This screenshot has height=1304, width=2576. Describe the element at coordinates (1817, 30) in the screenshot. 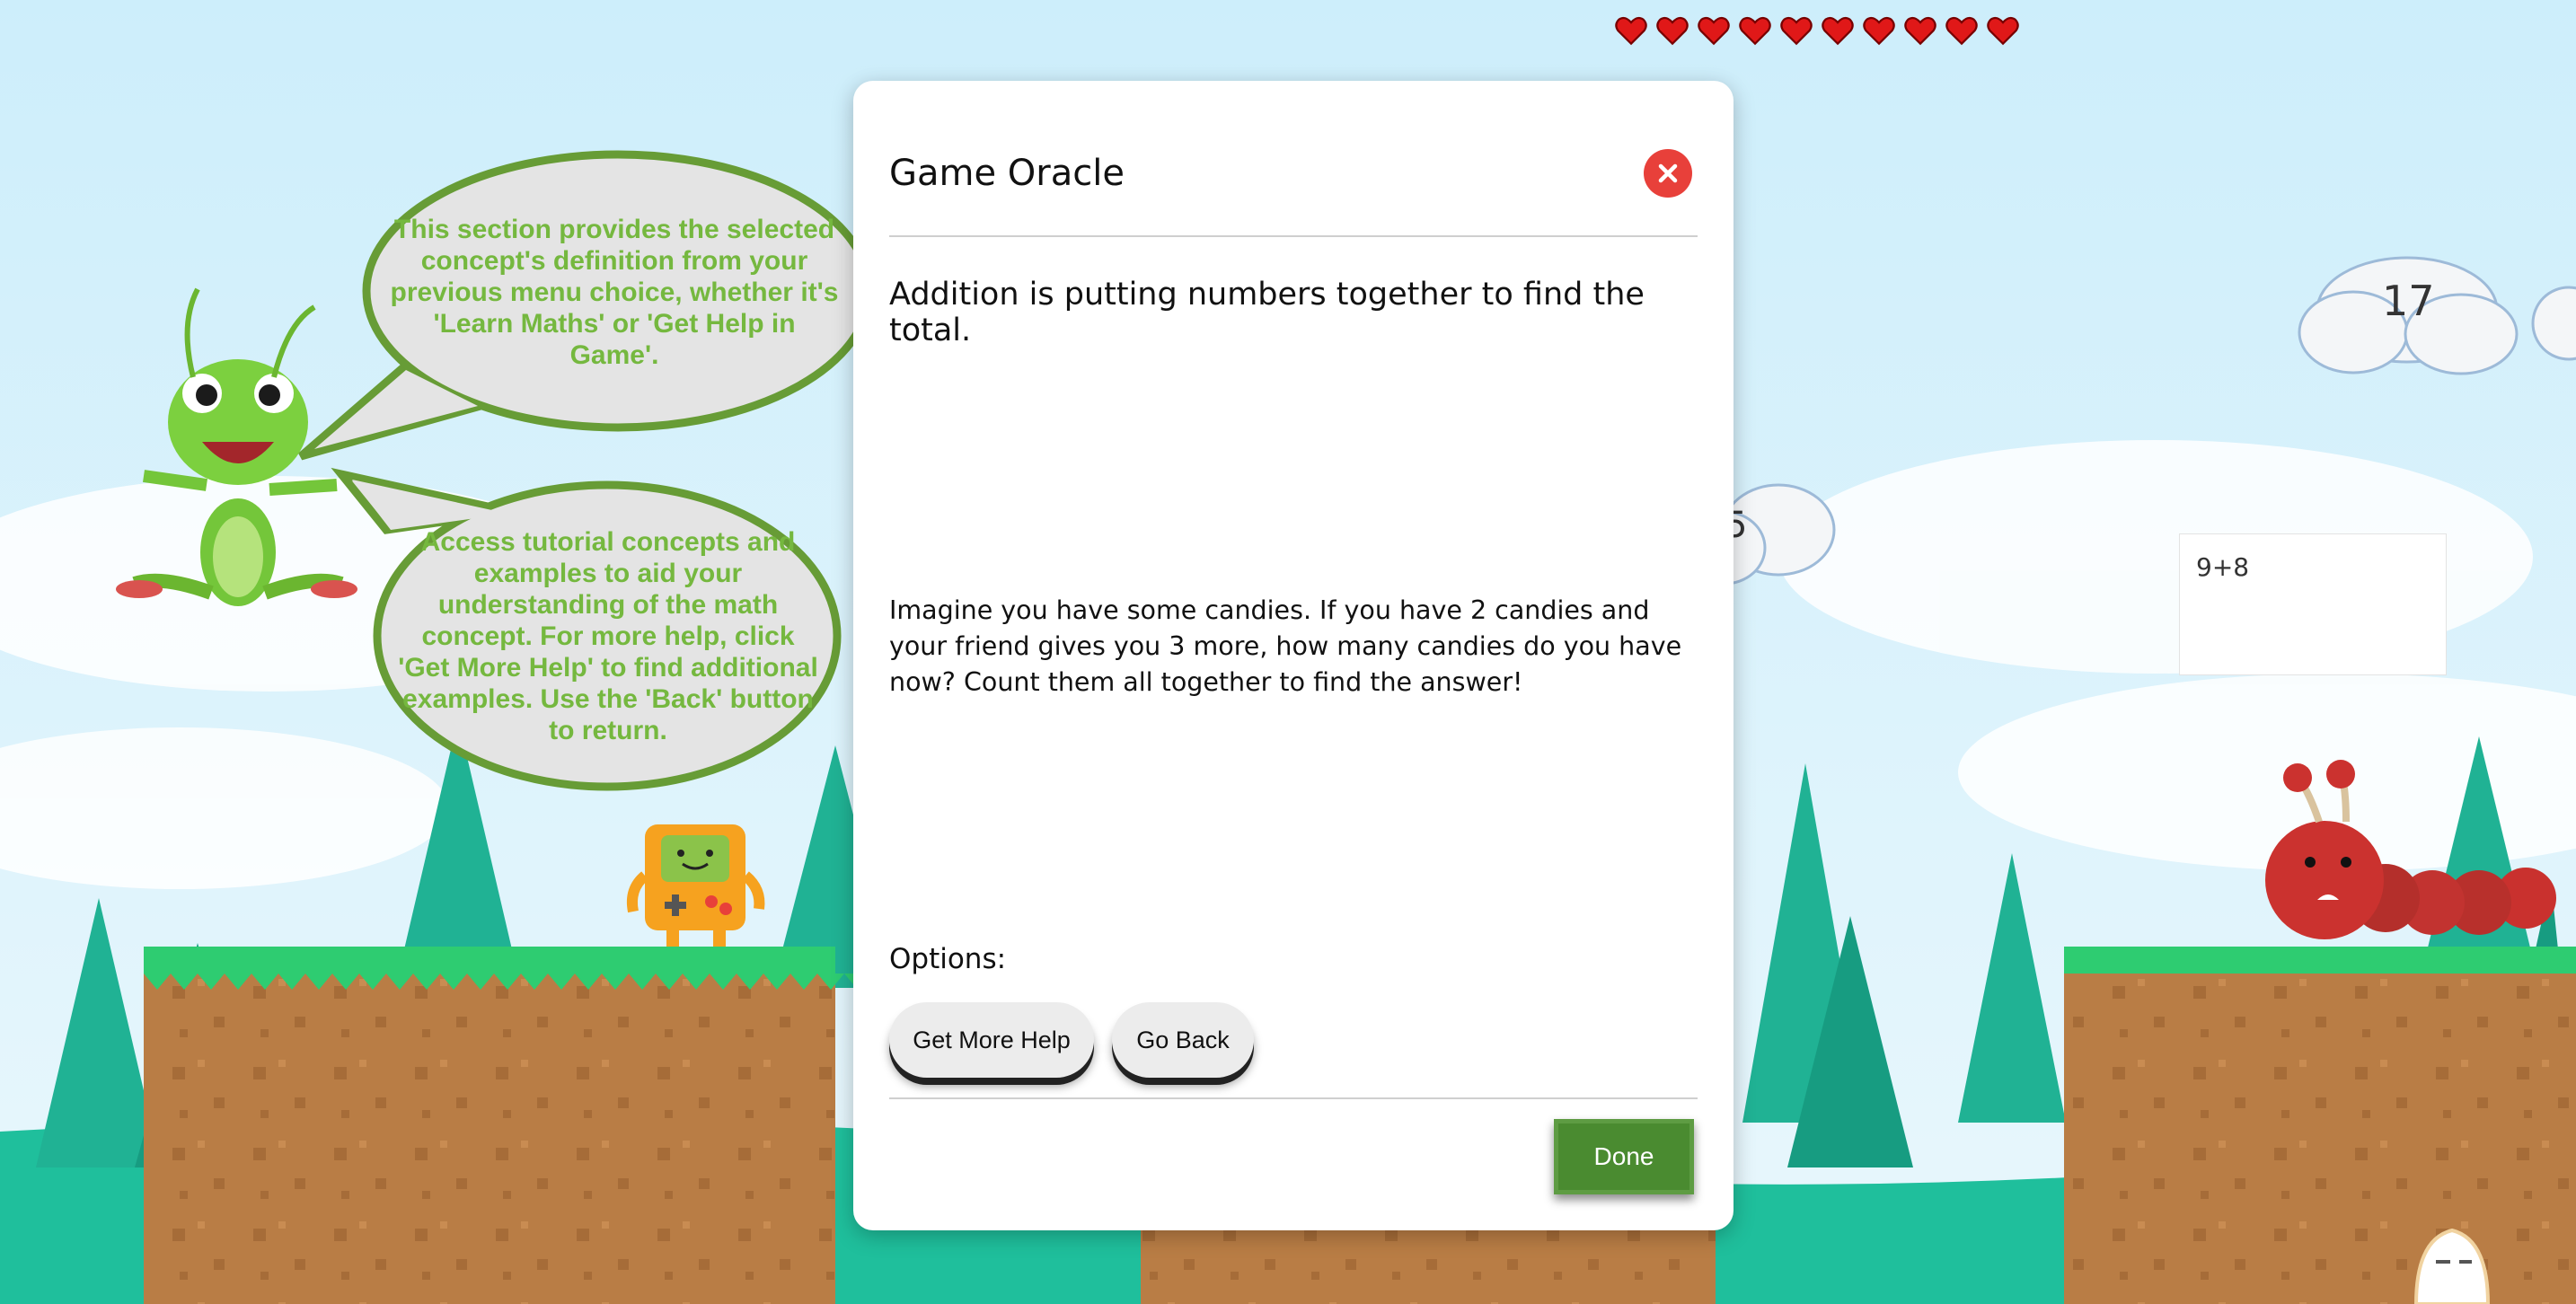

I see `lives-bar` at that location.